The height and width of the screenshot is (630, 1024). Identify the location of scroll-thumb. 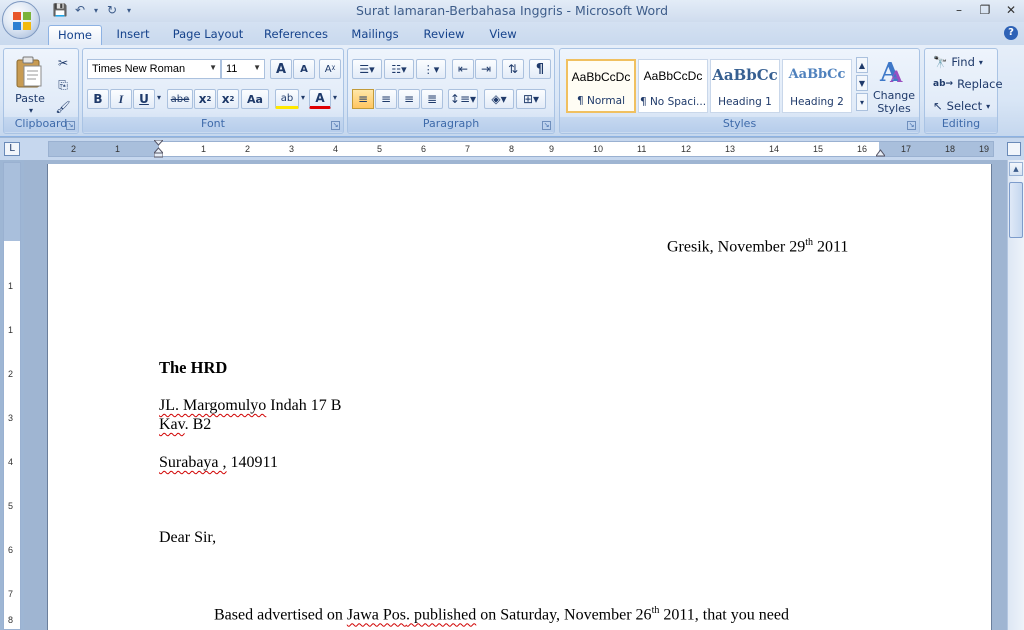
(1016, 210).